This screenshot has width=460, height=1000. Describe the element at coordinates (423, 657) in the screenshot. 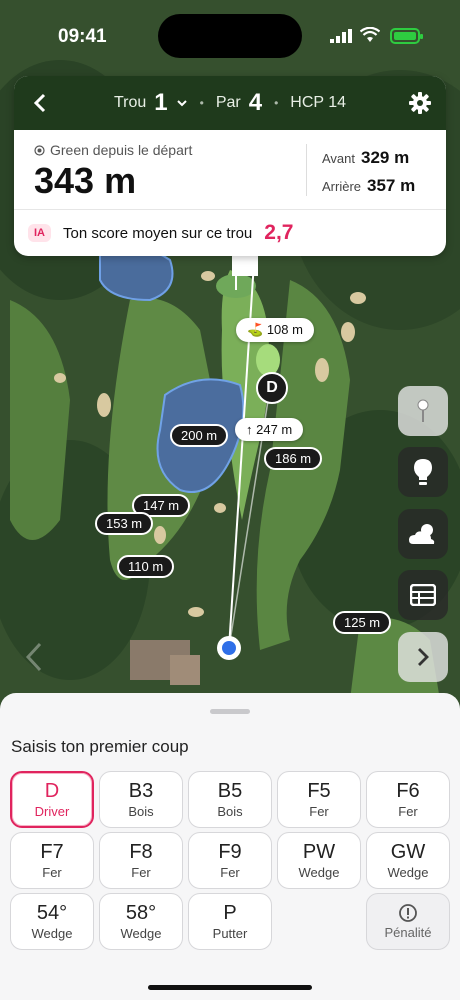

I see `next-hole-button` at that location.